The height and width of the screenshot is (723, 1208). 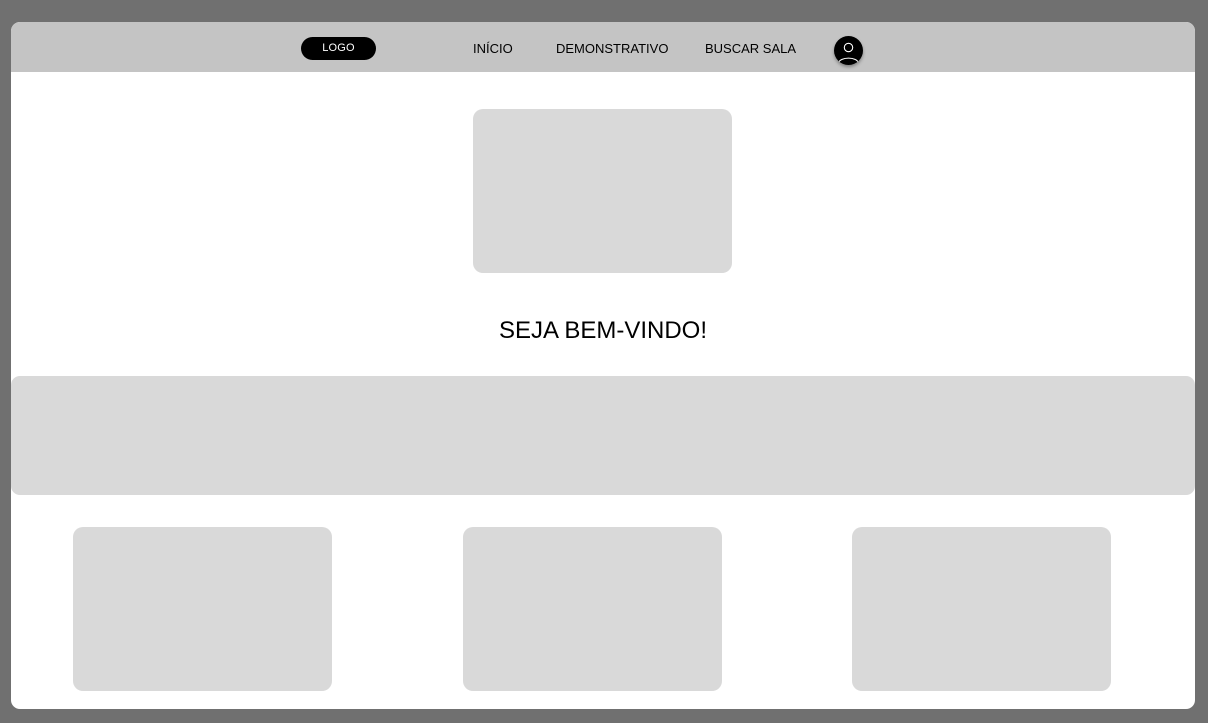 I want to click on user-avatar-button, so click(x=848, y=50).